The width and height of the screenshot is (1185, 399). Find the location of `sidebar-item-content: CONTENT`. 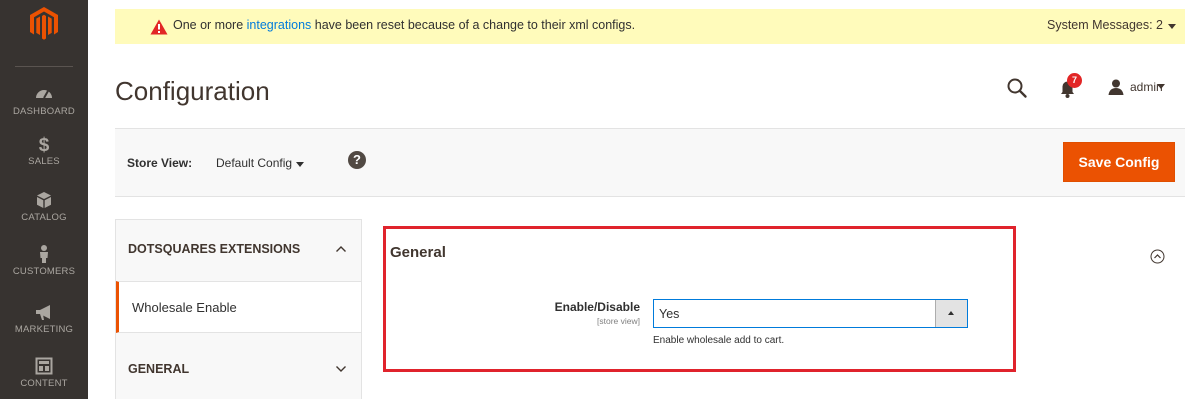

sidebar-item-content: CONTENT is located at coordinates (44, 377).